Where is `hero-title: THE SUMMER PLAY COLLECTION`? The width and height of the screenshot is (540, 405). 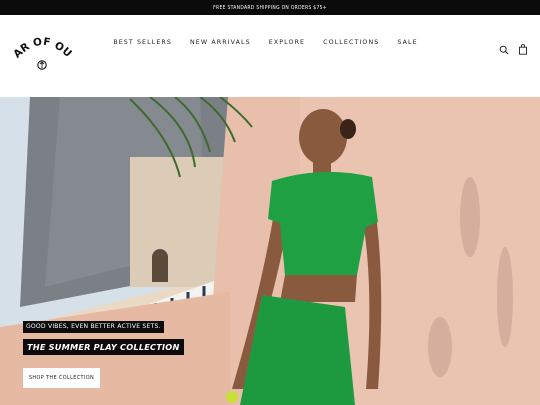
hero-title: THE SUMMER PLAY COLLECTION is located at coordinates (103, 347).